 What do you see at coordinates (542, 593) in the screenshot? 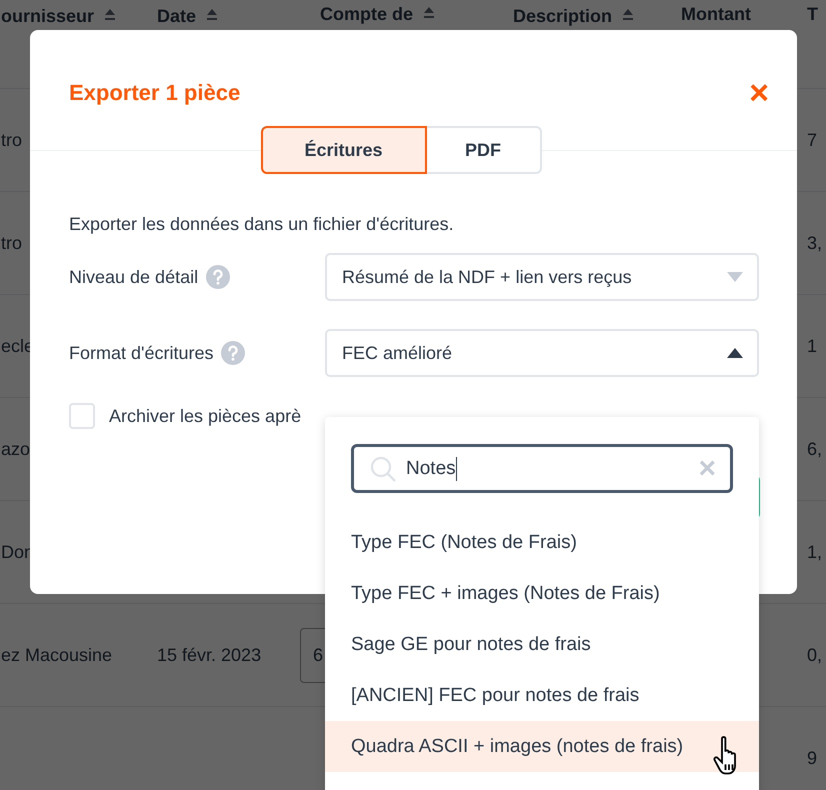
I see `dropdown-option: Type FEC + images (Notes de Frais)` at bounding box center [542, 593].